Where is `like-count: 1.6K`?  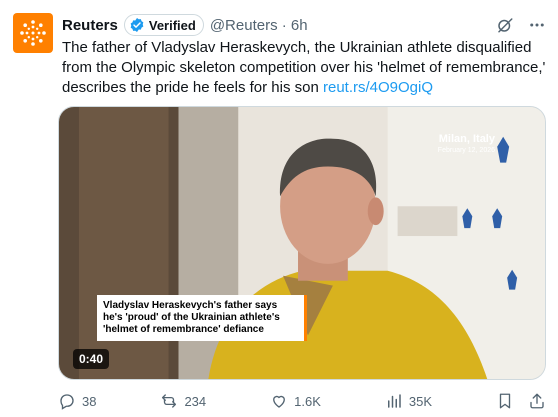
like-count: 1.6K is located at coordinates (307, 401).